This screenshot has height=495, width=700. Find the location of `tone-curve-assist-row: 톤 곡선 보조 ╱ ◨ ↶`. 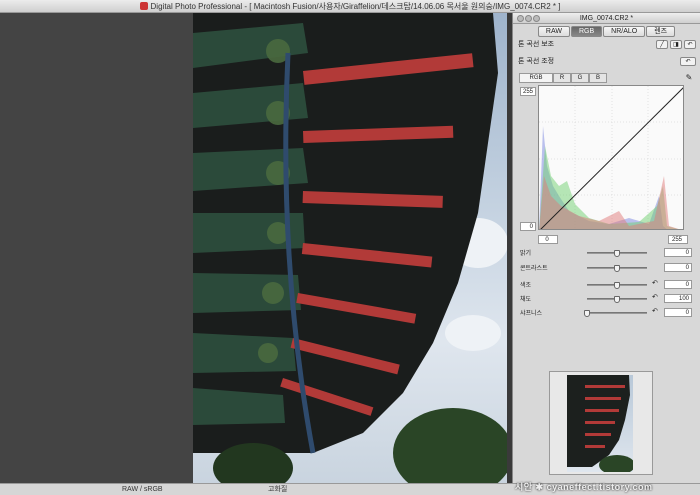

tone-curve-assist-row: 톤 곡선 보조 ╱ ◨ ↶ is located at coordinates (606, 45).